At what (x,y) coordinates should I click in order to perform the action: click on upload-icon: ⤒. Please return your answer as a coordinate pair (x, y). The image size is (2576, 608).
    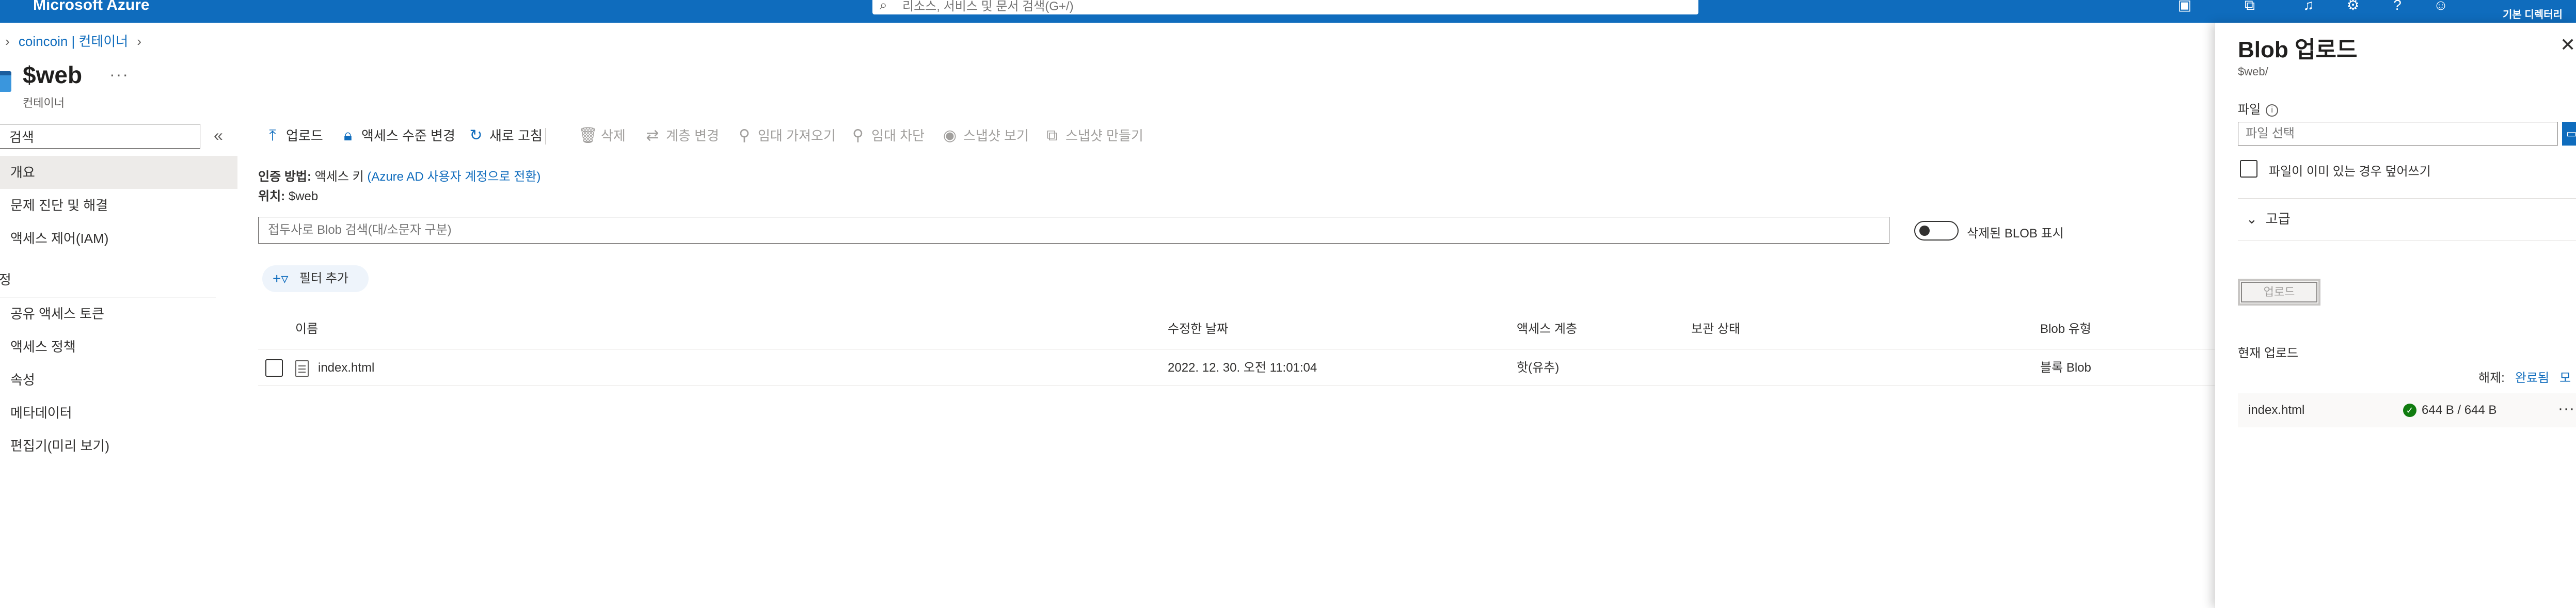
    Looking at the image, I should click on (272, 135).